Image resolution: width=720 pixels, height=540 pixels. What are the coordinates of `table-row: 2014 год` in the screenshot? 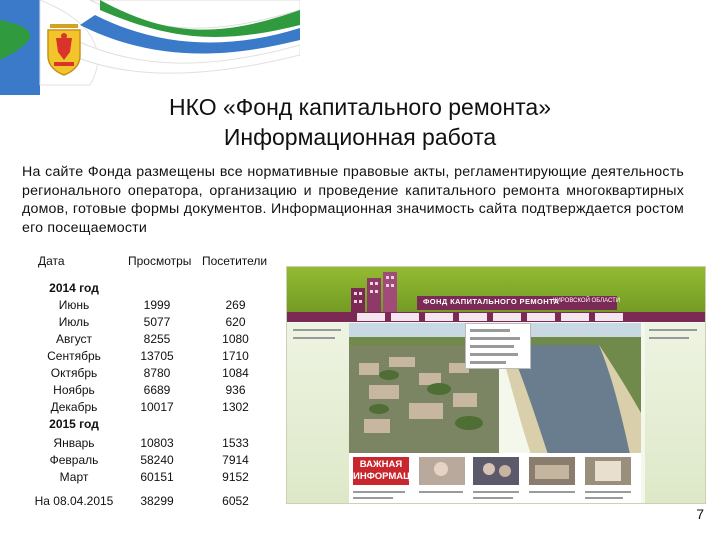 It's located at (151, 289).